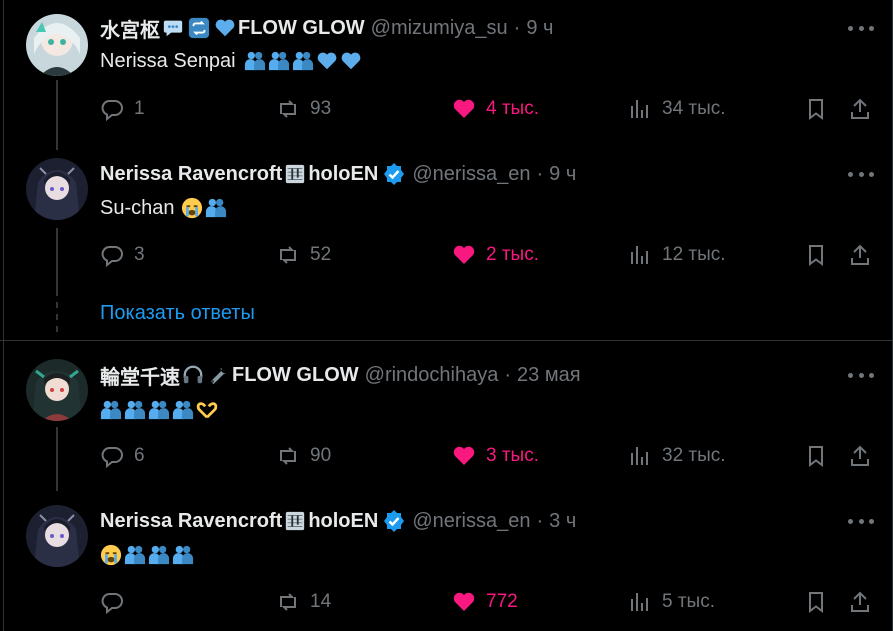 This screenshot has height=631, width=893. Describe the element at coordinates (130, 28) in the screenshot. I see `display-name: 水宮枢` at that location.